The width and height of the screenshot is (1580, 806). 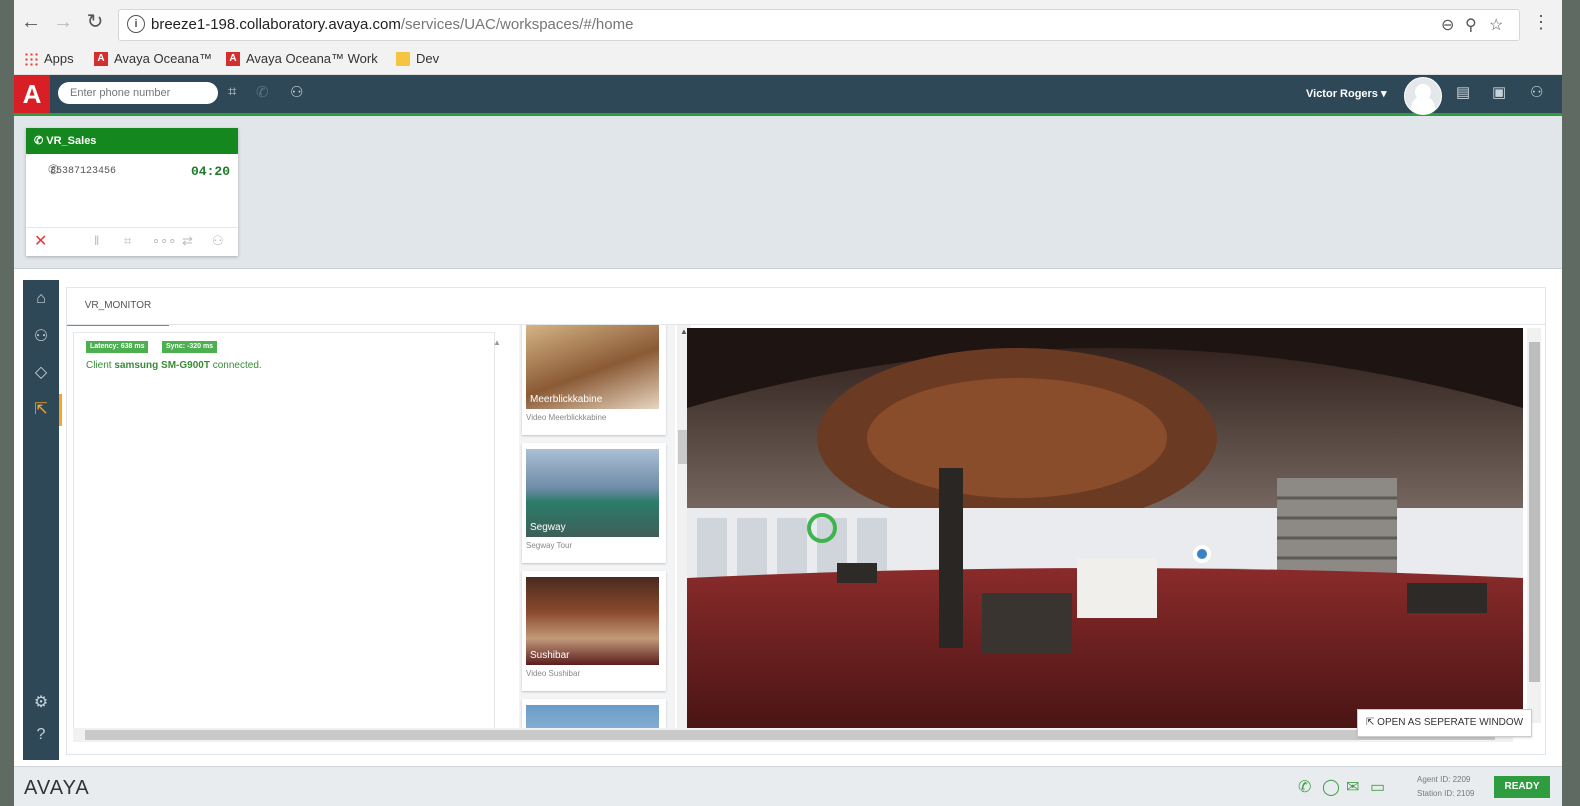 I want to click on user-menu: Victor Rogers ▾, so click(x=1346, y=93).